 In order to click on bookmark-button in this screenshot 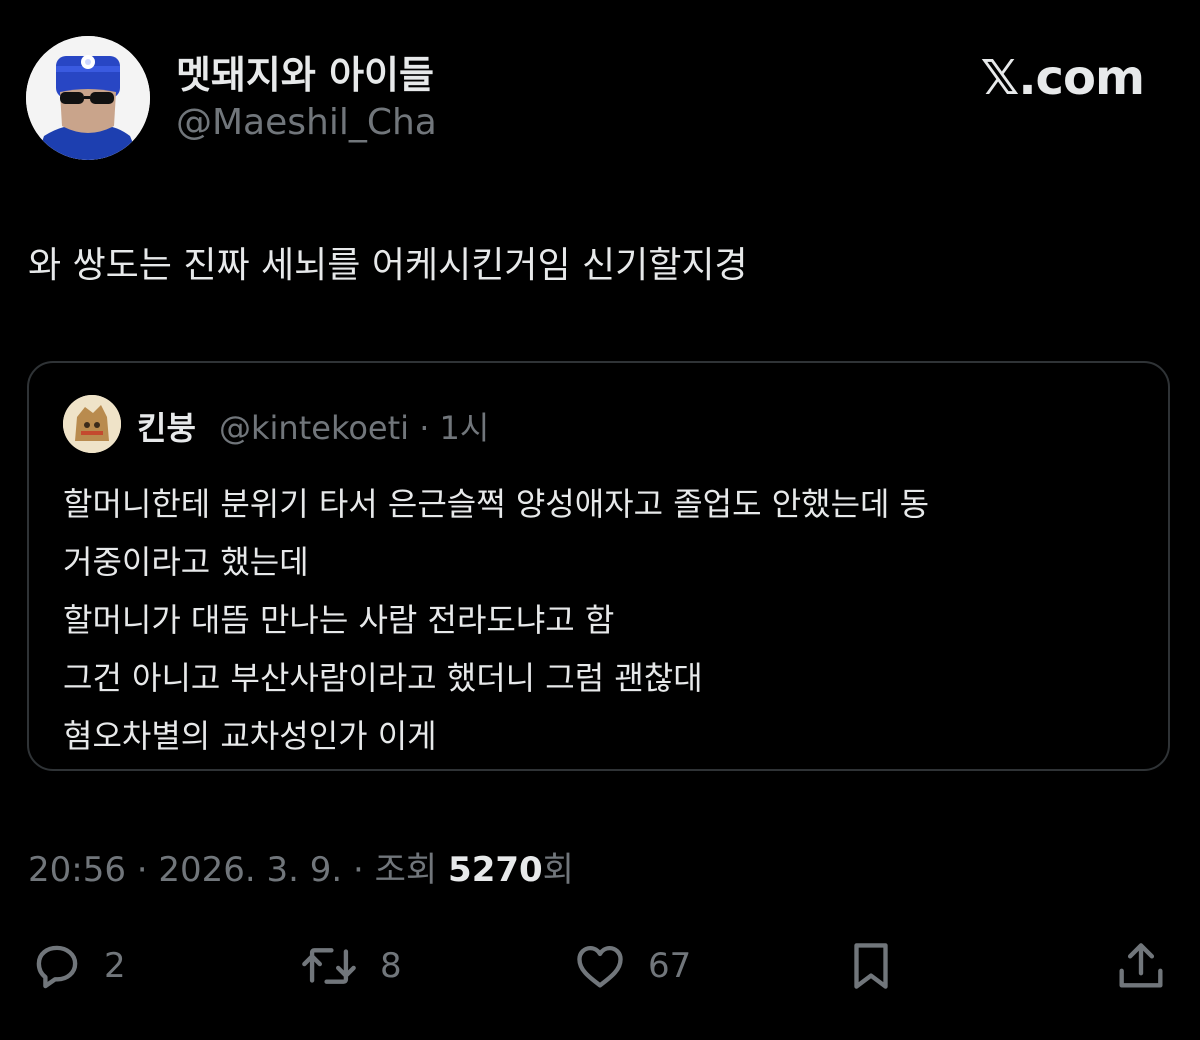, I will do `click(871, 966)`.